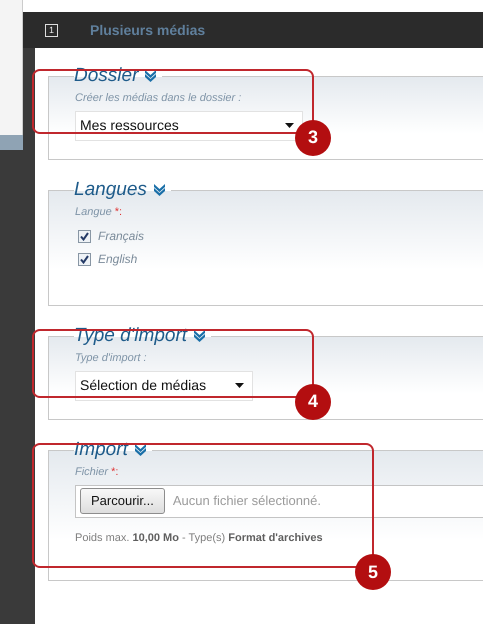 This screenshot has width=483, height=624. Describe the element at coordinates (97, 472) in the screenshot. I see `field-label: Fichier *:` at that location.